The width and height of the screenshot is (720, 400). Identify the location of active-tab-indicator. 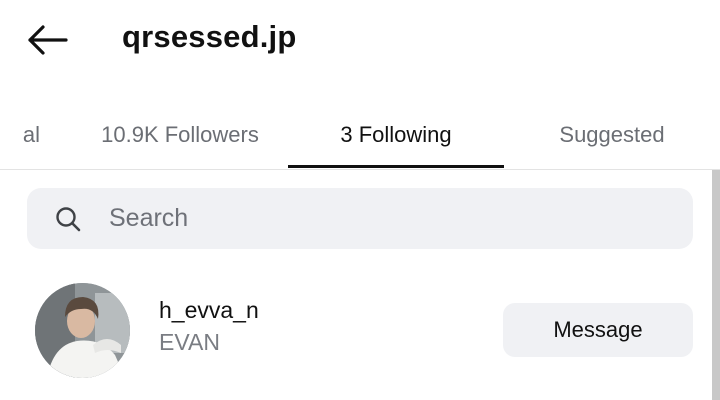
(396, 166).